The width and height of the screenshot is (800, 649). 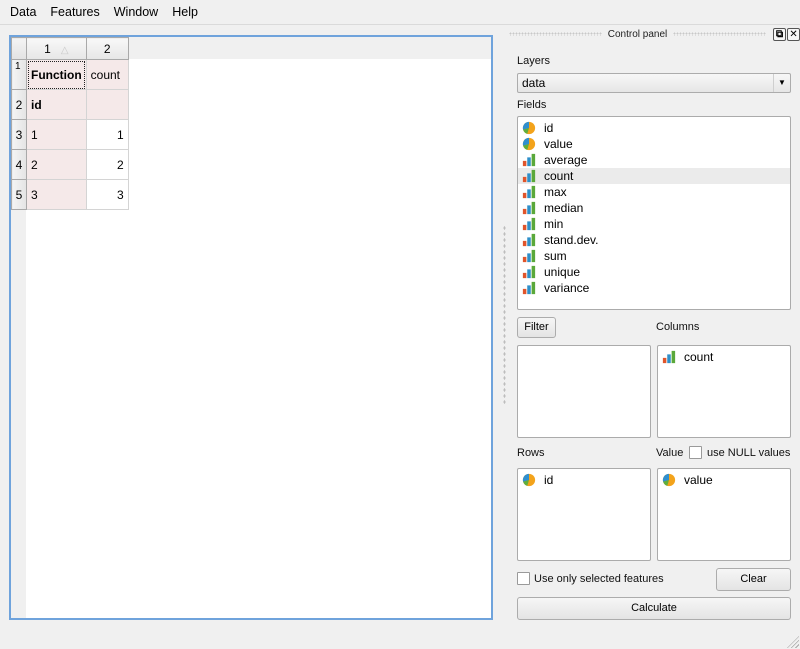 What do you see at coordinates (781, 83) in the screenshot?
I see `chevron-down-icon: ▼` at bounding box center [781, 83].